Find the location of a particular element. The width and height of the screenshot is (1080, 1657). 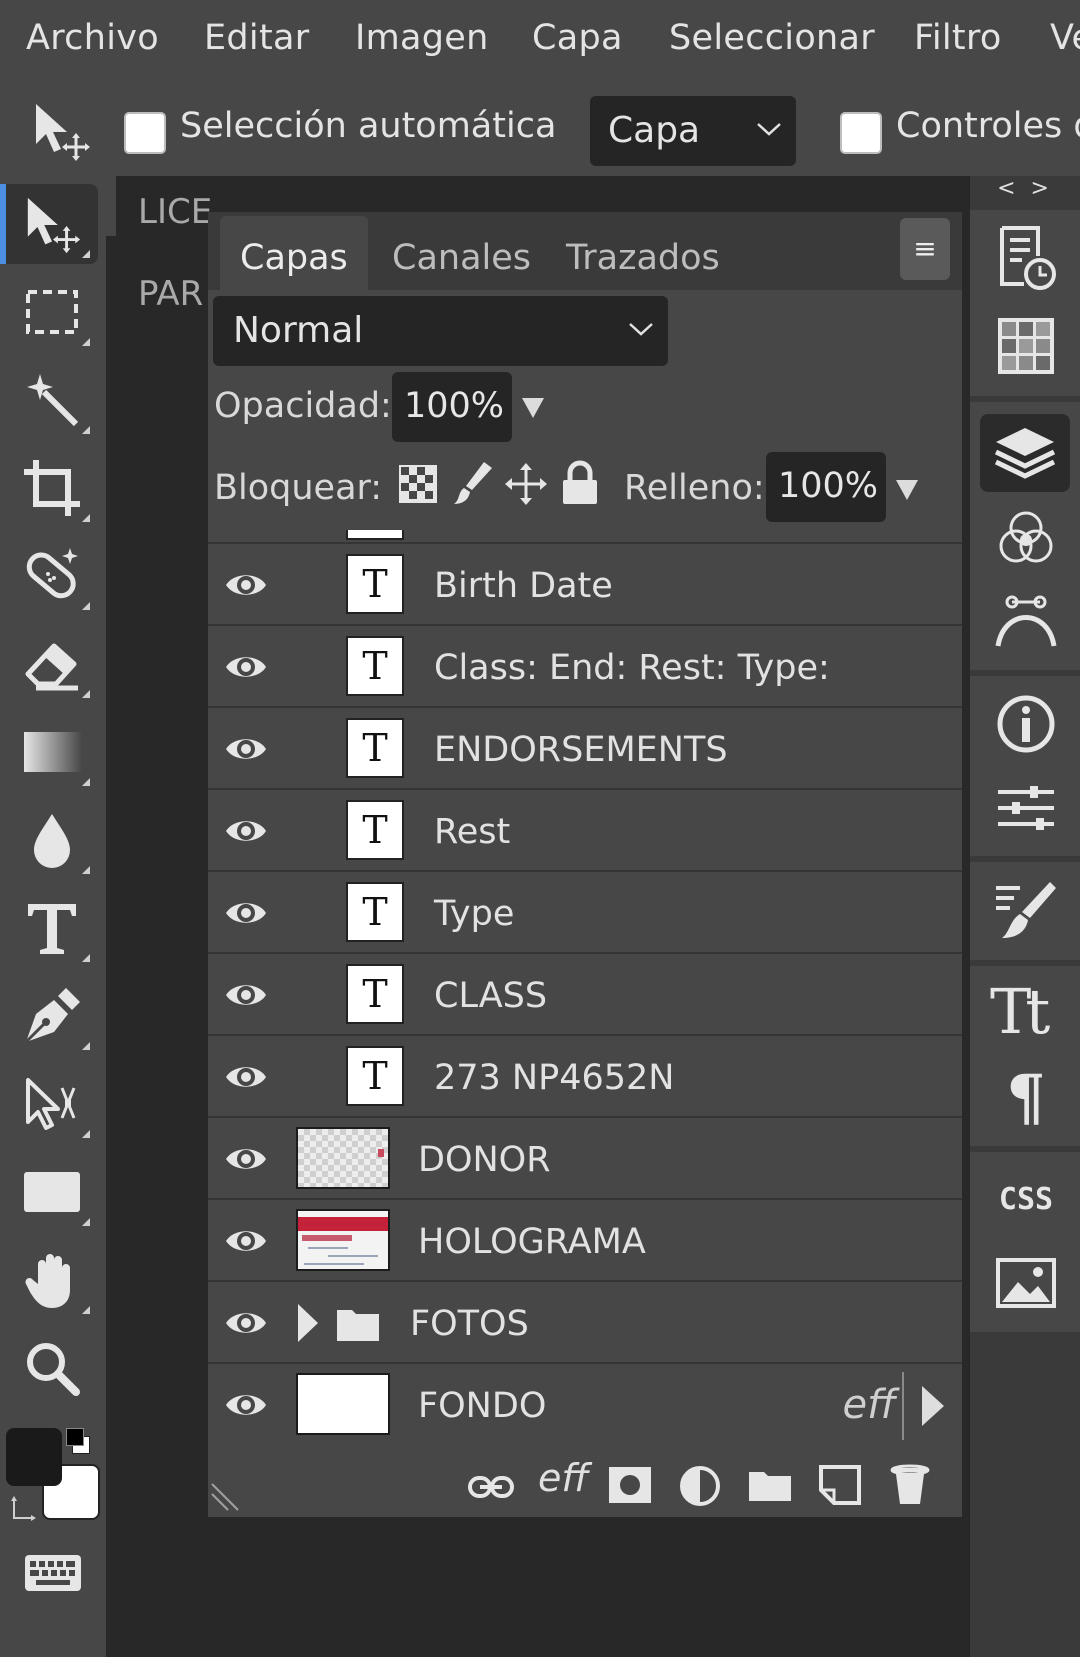

paragraph-icon: ¶ is located at coordinates (1026, 1098).